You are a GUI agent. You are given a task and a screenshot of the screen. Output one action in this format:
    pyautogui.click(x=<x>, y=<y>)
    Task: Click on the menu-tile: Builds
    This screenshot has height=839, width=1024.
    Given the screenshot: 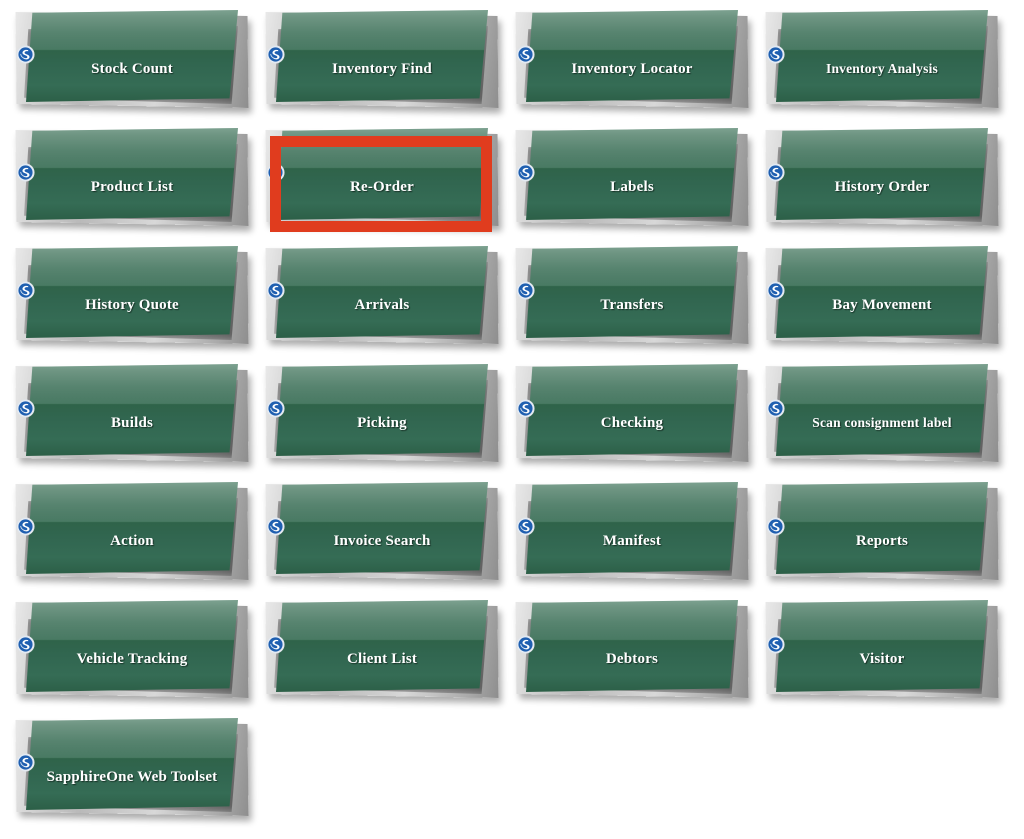 What is the action you would take?
    pyautogui.click(x=131, y=415)
    